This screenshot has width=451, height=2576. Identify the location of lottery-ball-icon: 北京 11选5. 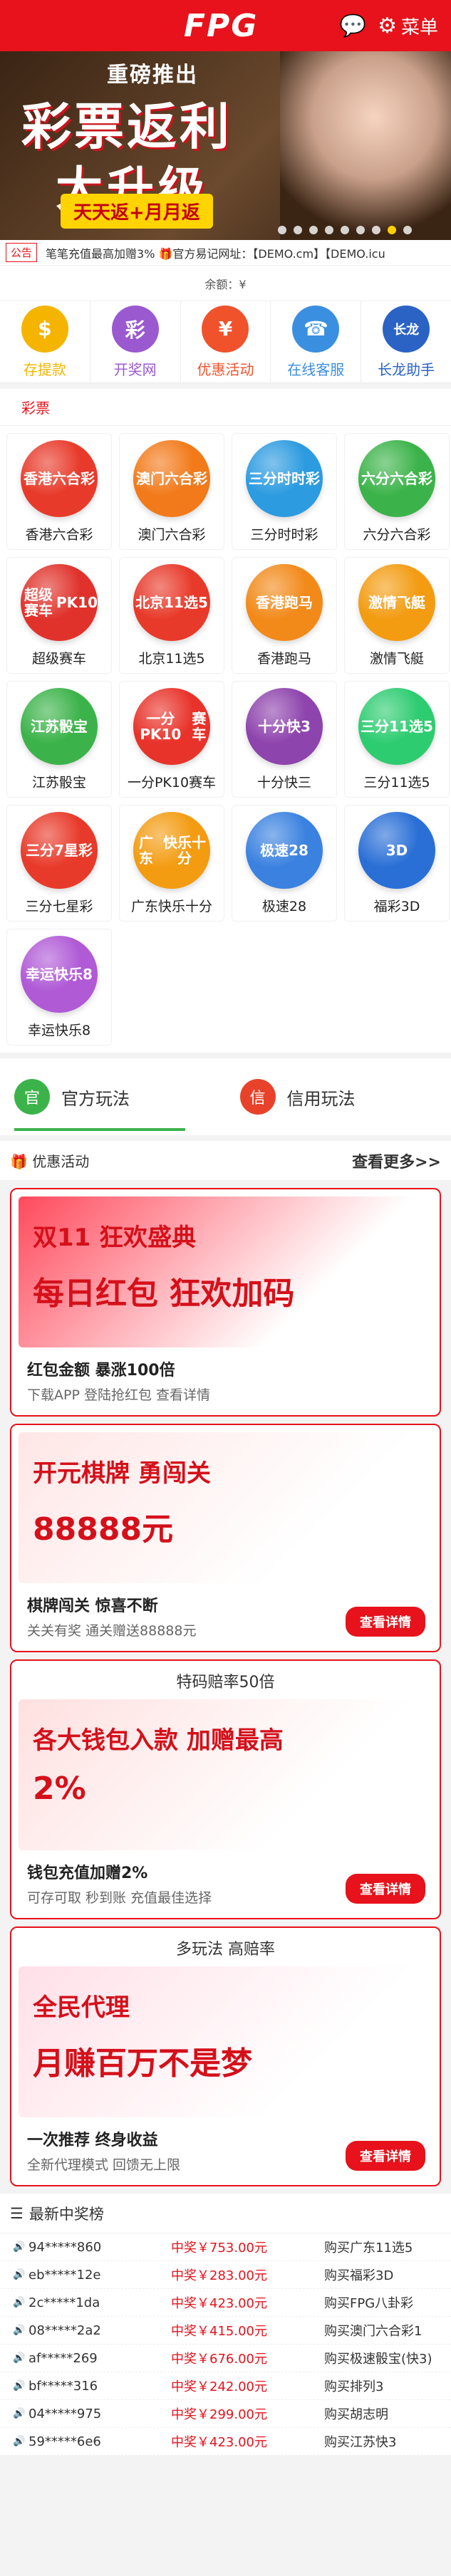
(171, 602).